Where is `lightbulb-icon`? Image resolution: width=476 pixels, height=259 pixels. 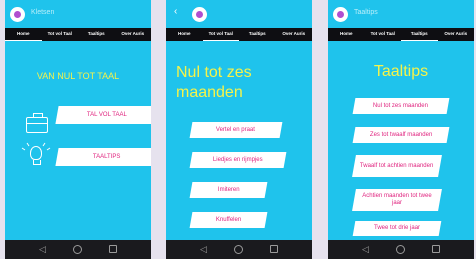 lightbulb-icon is located at coordinates (36, 155).